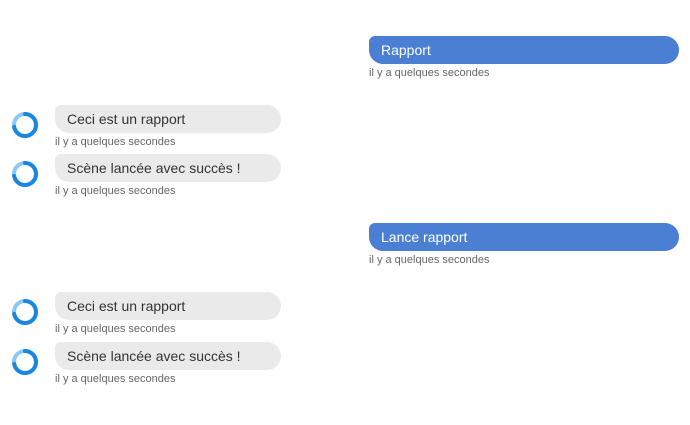 Image resolution: width=690 pixels, height=425 pixels. I want to click on user-message: Lance rapport il y a quelques secondes, so click(524, 244).